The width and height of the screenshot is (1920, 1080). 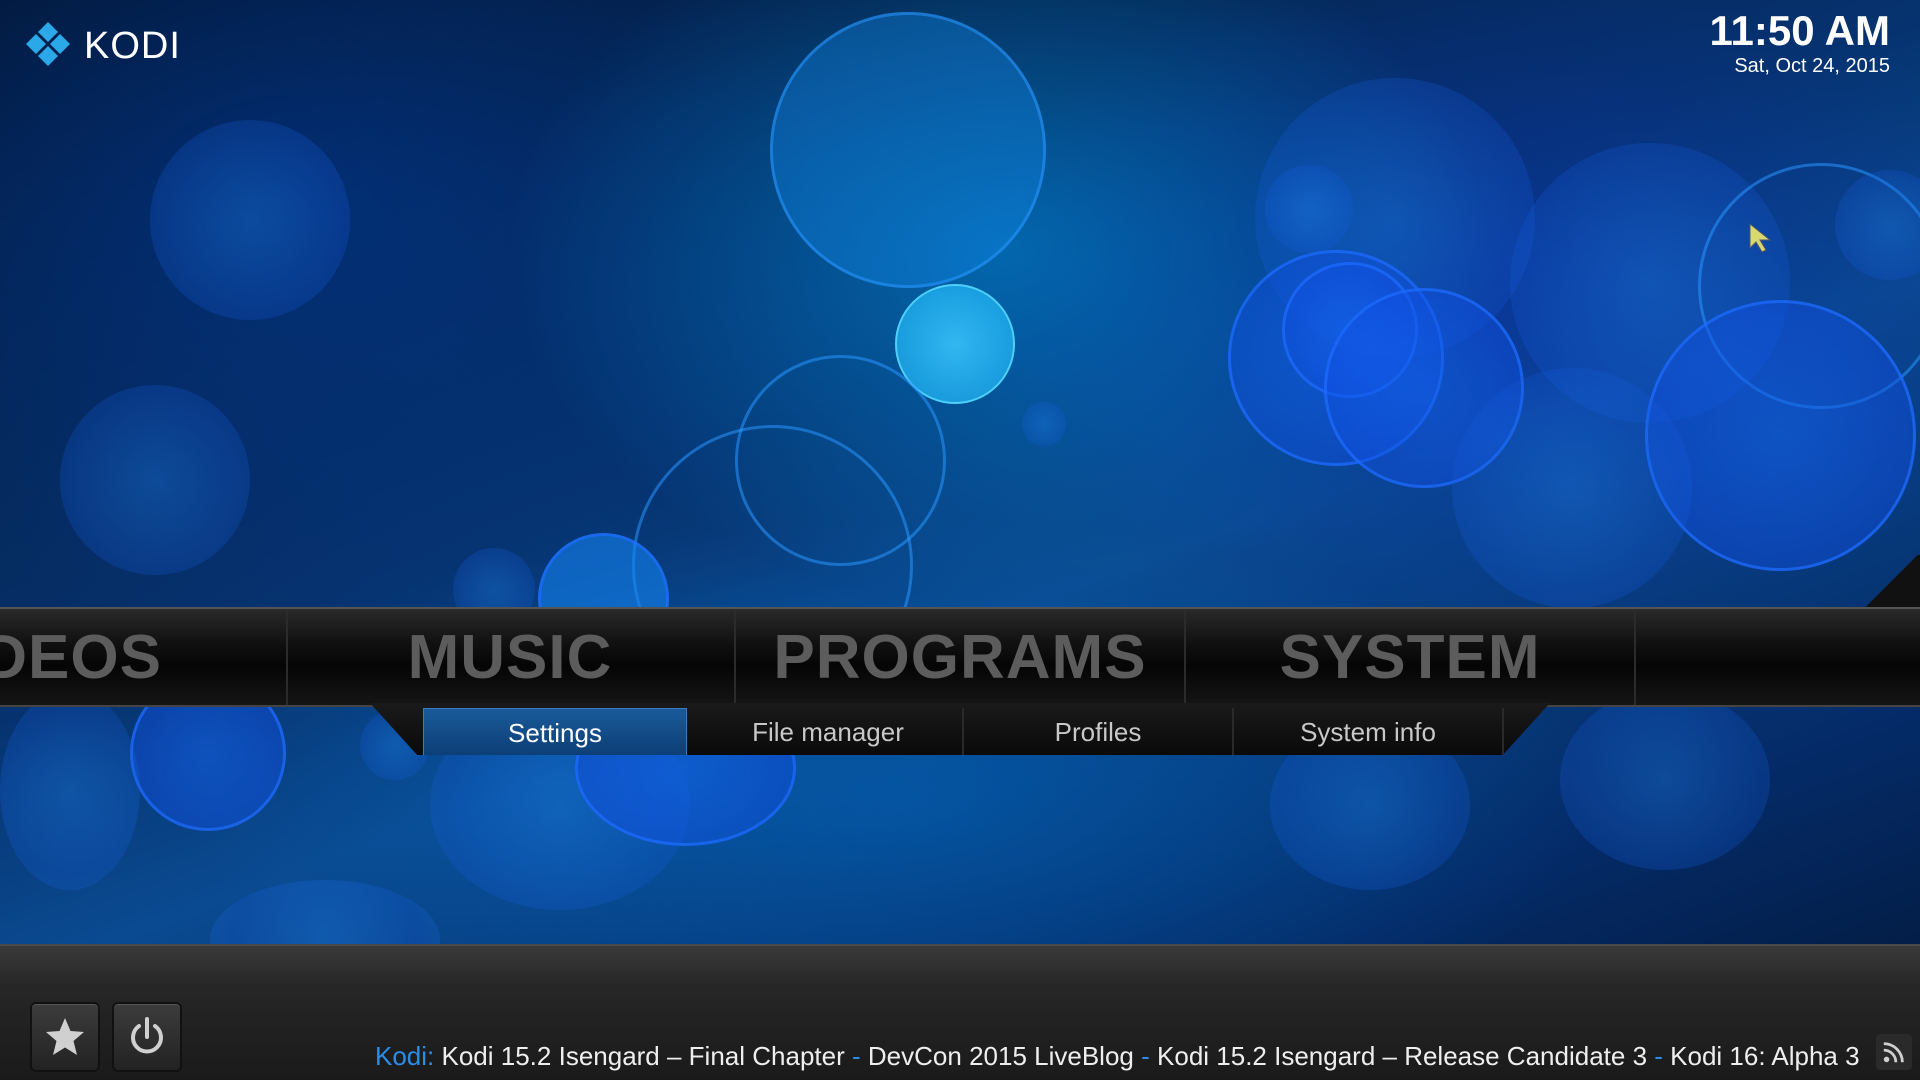 I want to click on favourites-button, so click(x=65, y=1037).